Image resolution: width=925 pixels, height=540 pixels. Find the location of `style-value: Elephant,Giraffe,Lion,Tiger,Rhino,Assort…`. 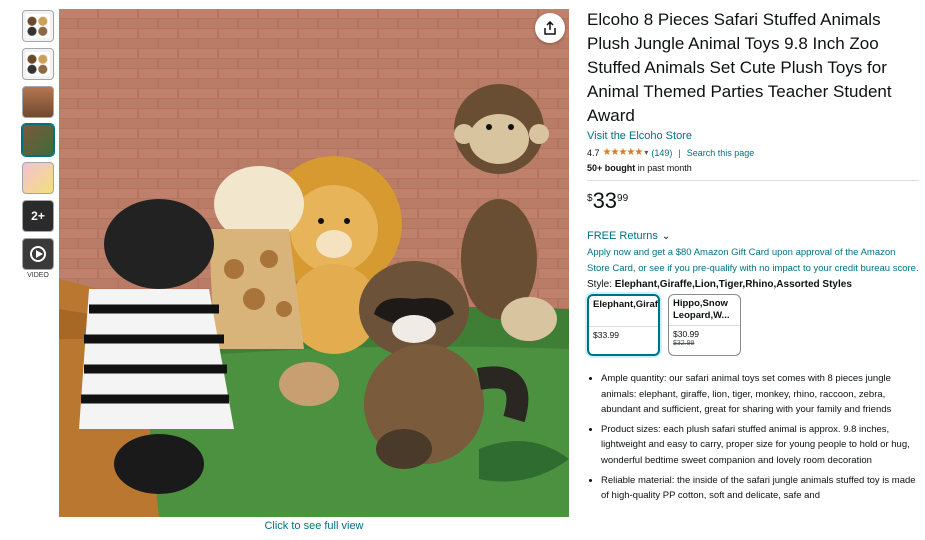

style-value: Elephant,Giraffe,Lion,Tiger,Rhino,Assort… is located at coordinates (733, 284).